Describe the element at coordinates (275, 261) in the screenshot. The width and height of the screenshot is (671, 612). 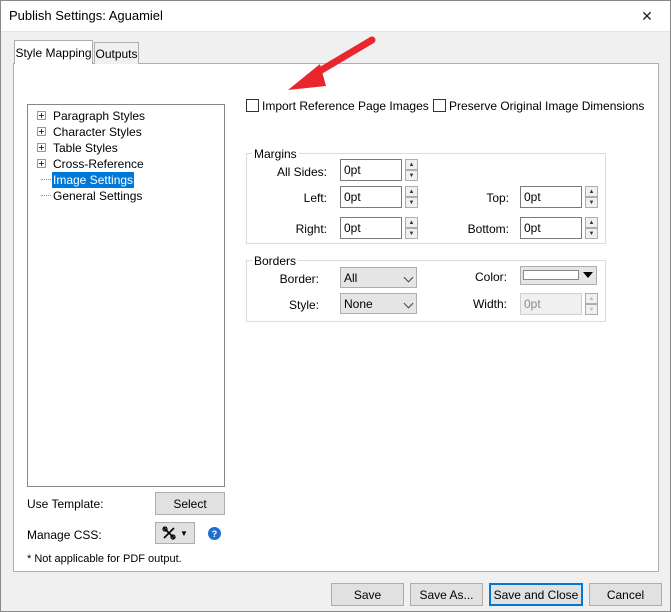
I see `borders-title: Borders` at that location.